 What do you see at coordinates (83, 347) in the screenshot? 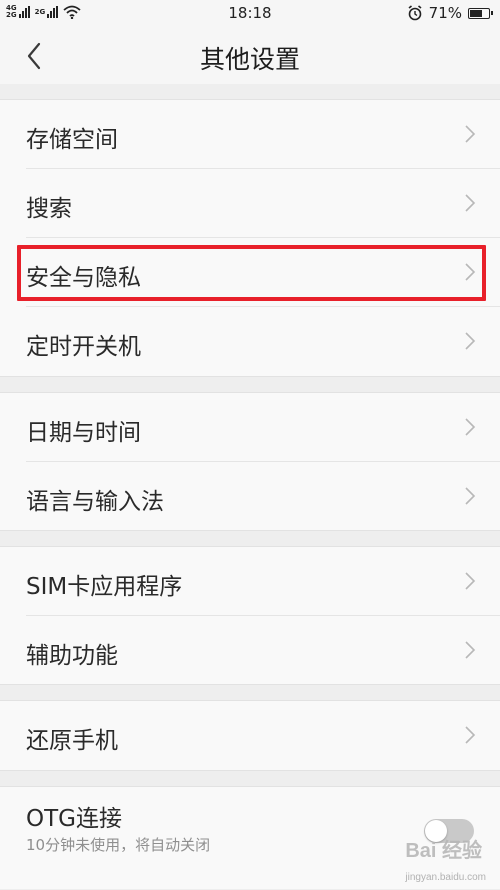
I see `list-item-label: 定时开关机` at bounding box center [83, 347].